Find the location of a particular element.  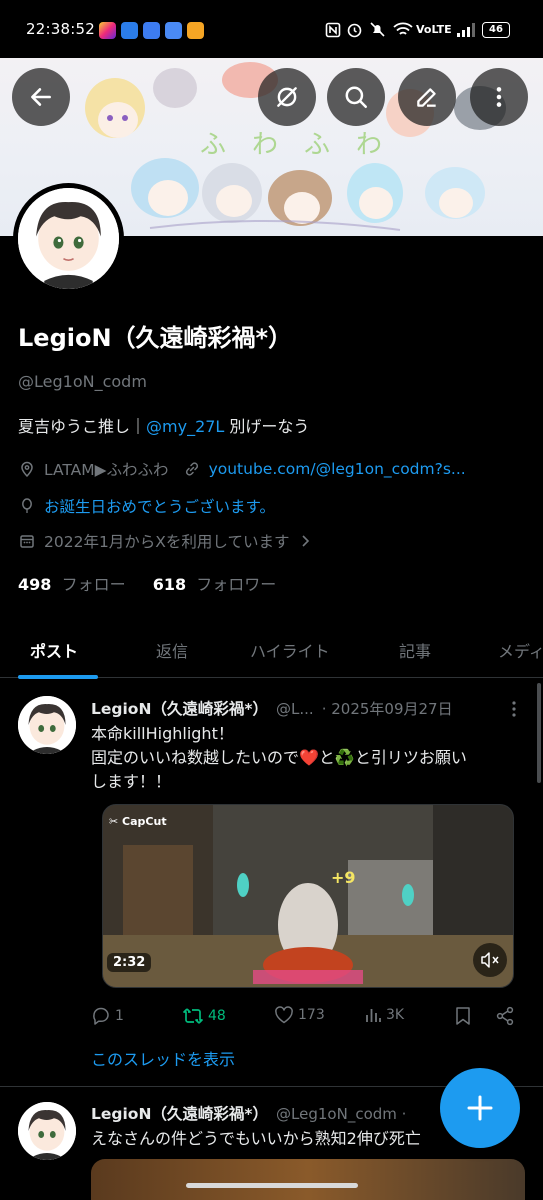

reply-button: 1 is located at coordinates (107, 1016).